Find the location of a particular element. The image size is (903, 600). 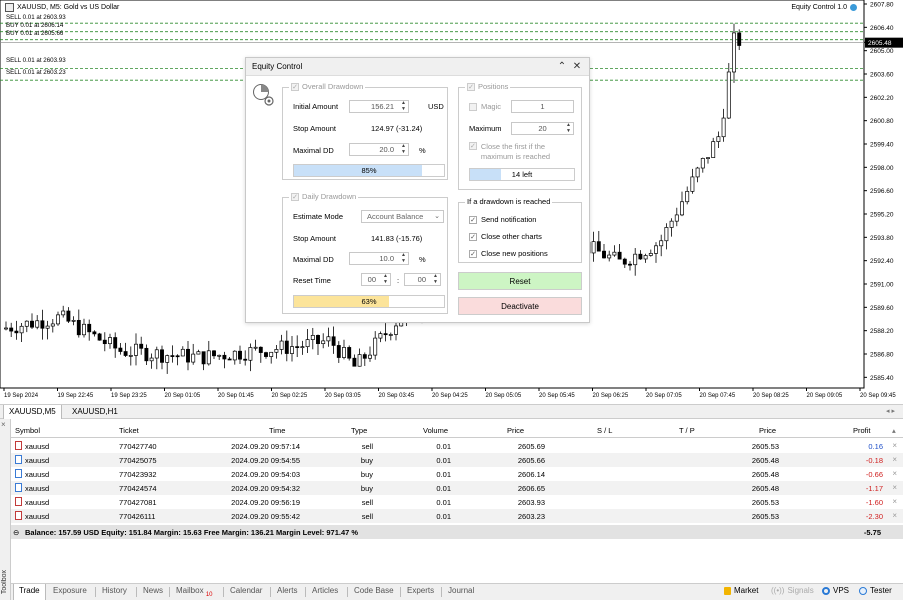

cell-price: 2603.93 is located at coordinates (531, 502).